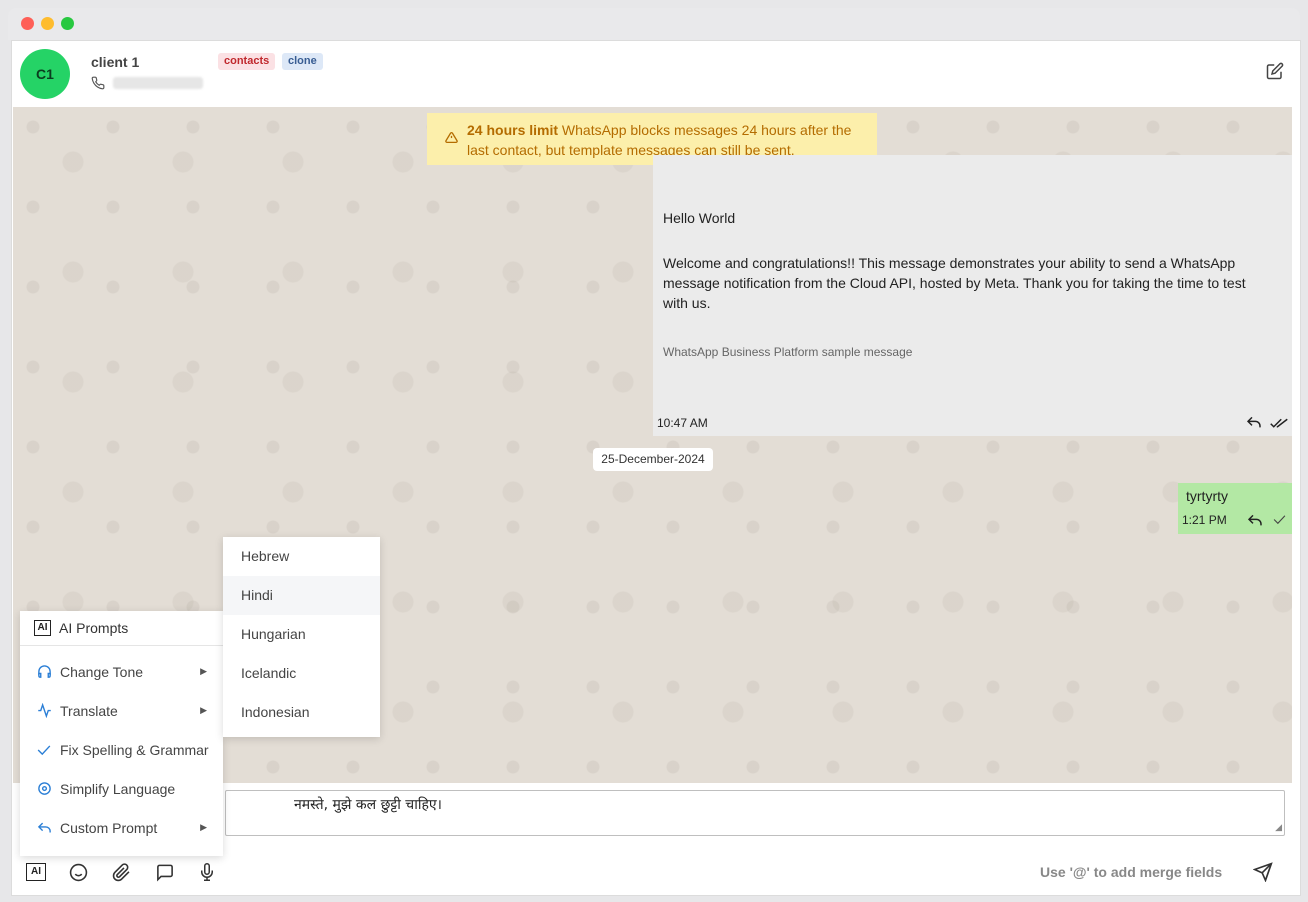 The width and height of the screenshot is (1308, 902). What do you see at coordinates (47, 23) in the screenshot?
I see `minimize-window-button` at bounding box center [47, 23].